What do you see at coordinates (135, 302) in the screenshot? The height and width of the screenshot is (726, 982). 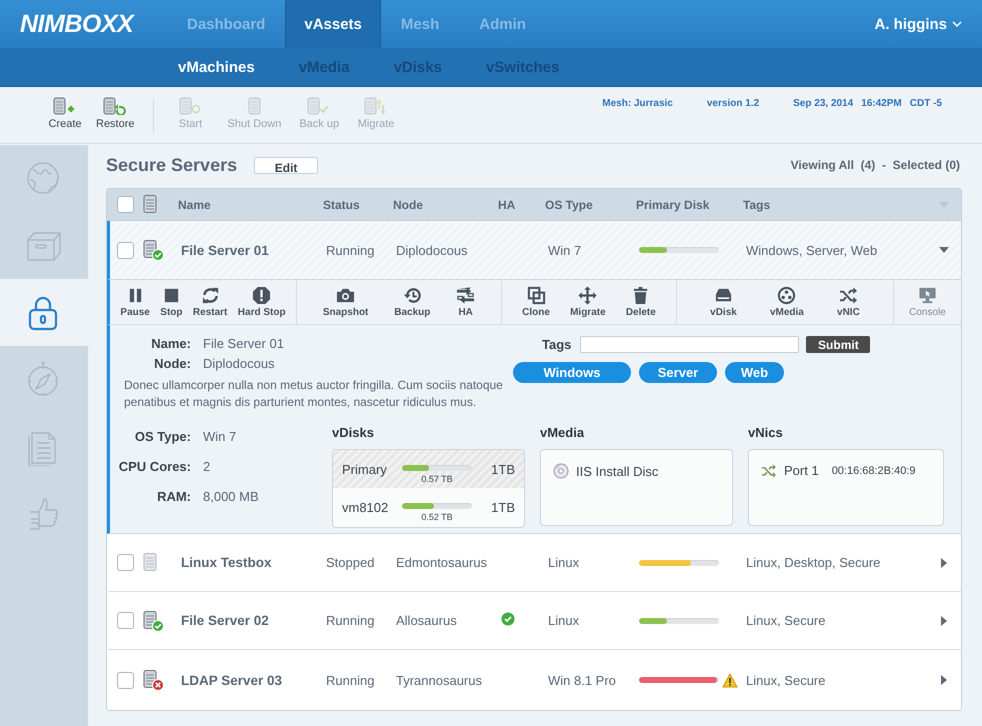 I see `pause-button: Pause` at bounding box center [135, 302].